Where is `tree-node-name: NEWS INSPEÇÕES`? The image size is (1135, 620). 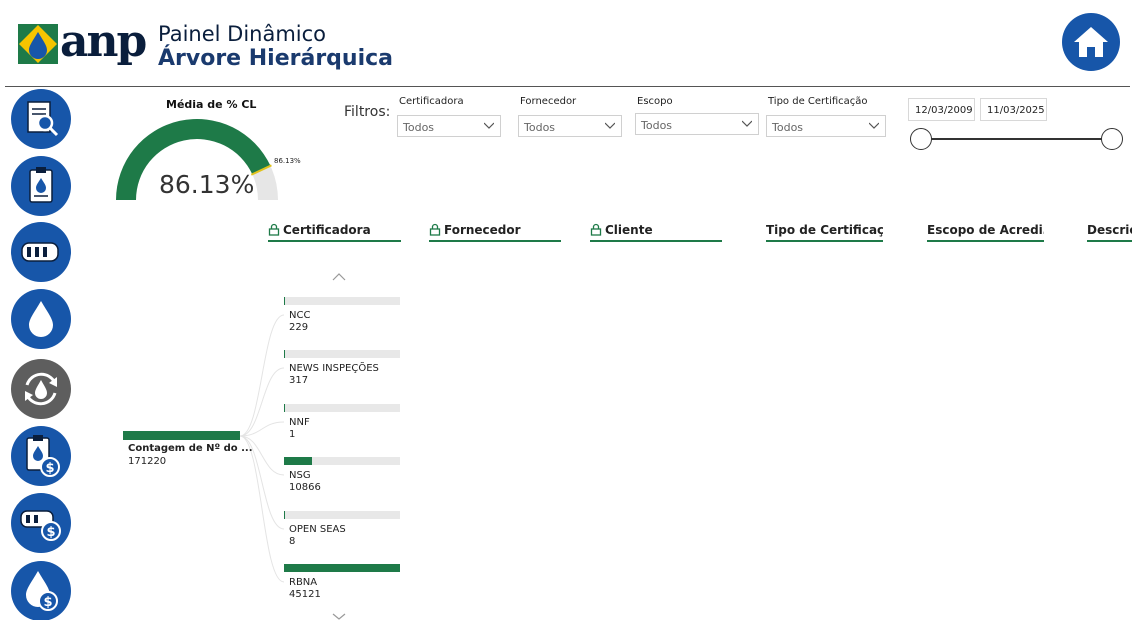
tree-node-name: NEWS INSPEÇÕES is located at coordinates (334, 368).